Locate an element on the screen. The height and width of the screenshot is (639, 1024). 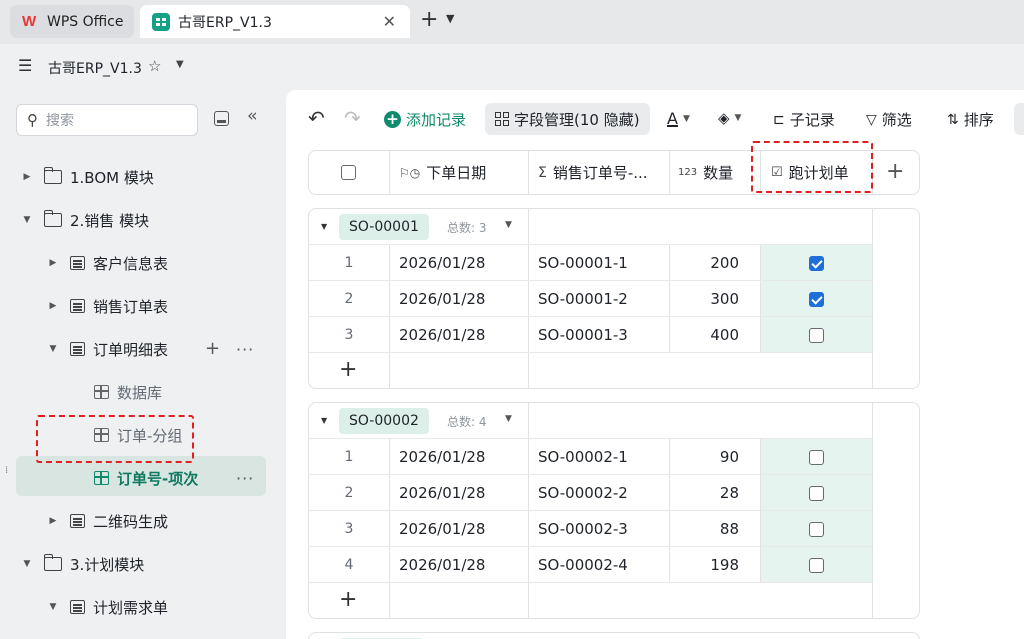
cell-so-no: SO-00002-1 is located at coordinates (583, 457).